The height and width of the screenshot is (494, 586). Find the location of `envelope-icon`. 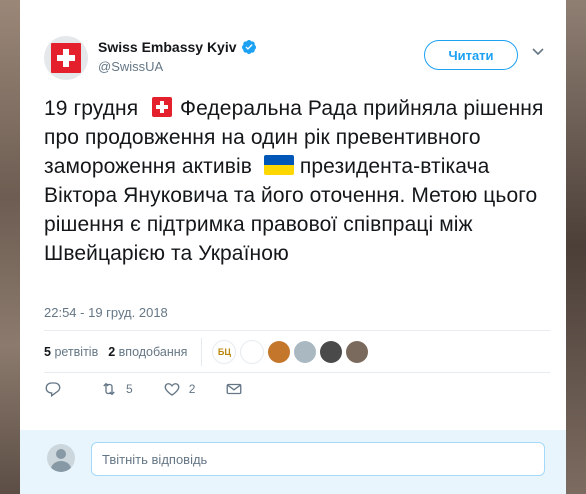

envelope-icon is located at coordinates (234, 389).